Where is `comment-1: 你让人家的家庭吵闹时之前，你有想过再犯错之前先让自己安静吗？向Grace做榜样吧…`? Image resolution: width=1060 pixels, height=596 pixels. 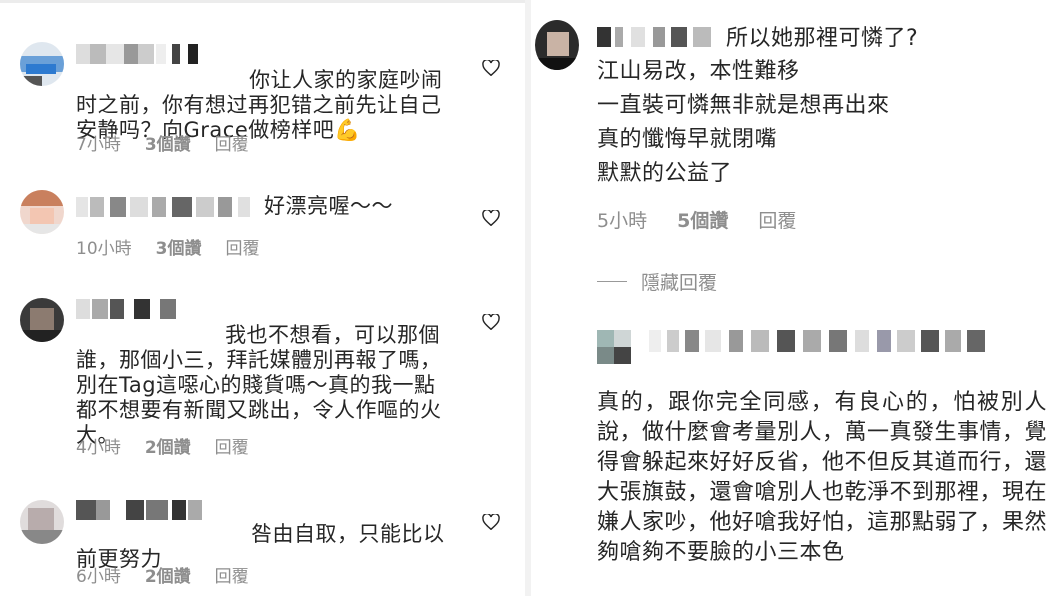 comment-1: 你让人家的家庭吵闹时之前，你有想过再犯错之前先让自己安静吗？向Grace做榜样吧… is located at coordinates (262, 85).